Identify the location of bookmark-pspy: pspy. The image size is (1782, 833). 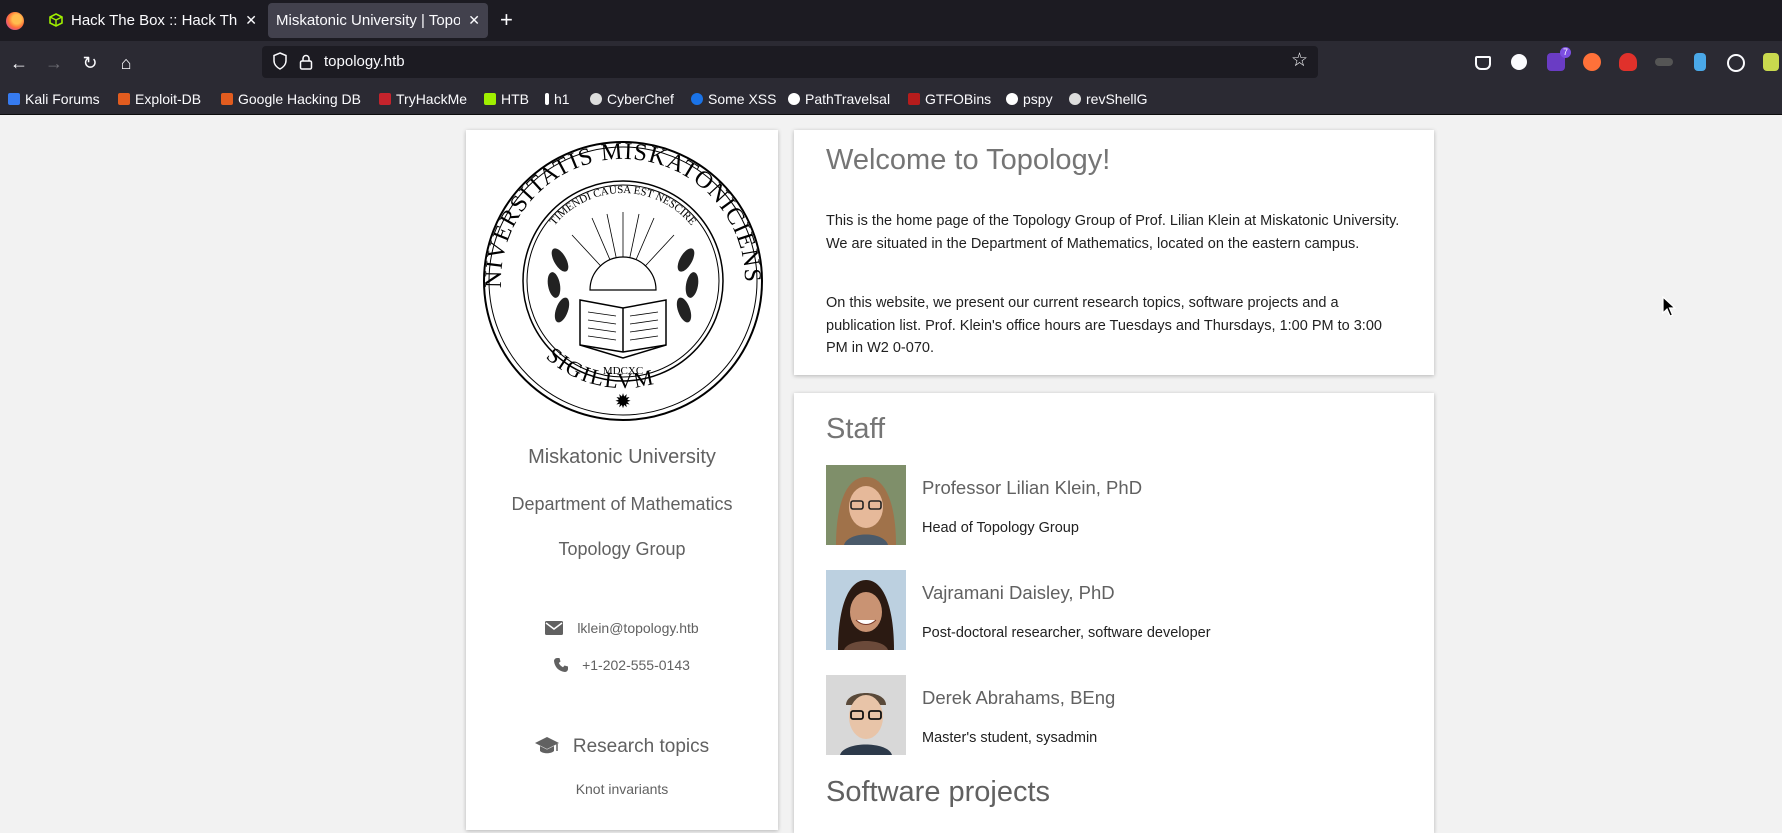
(1029, 99).